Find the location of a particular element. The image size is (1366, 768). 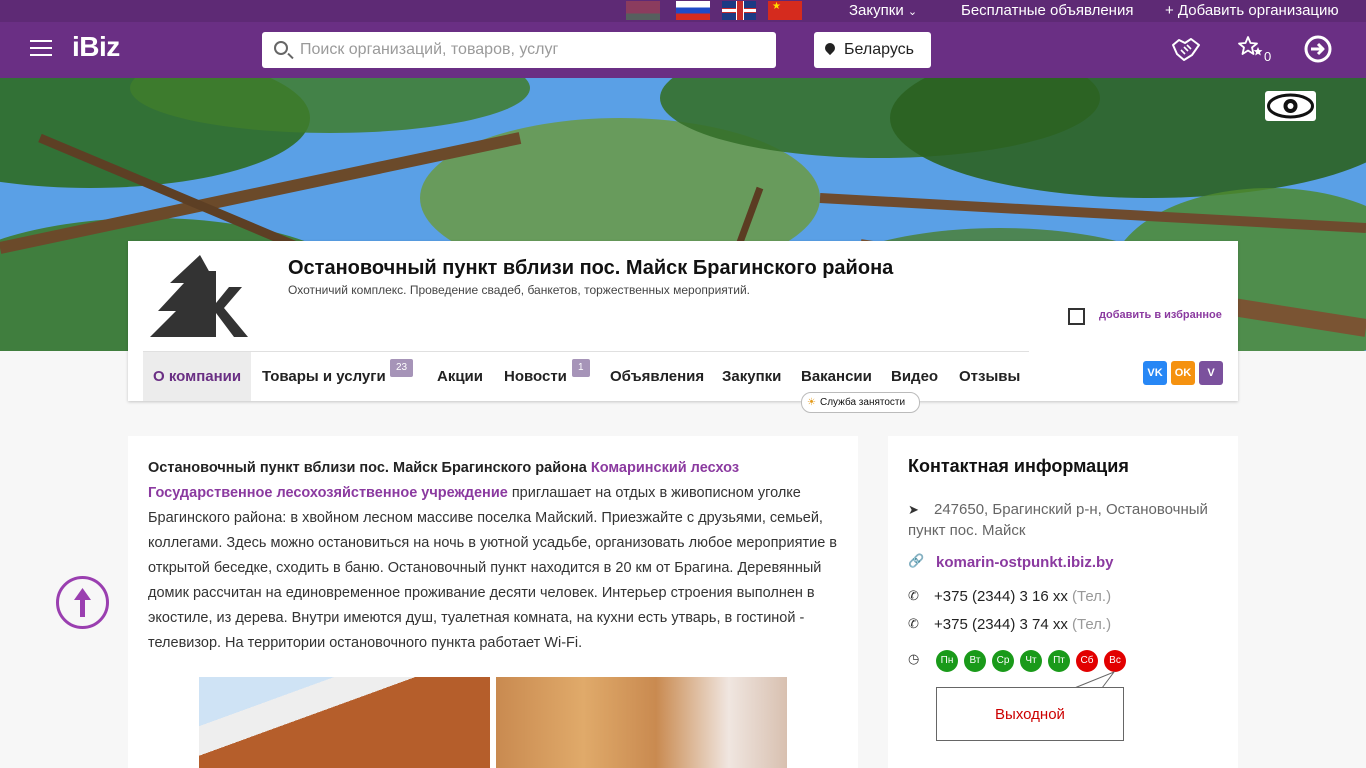

phone-1: +375 (2344) 3 16 xx (Тел.) is located at coordinates (1022, 596).